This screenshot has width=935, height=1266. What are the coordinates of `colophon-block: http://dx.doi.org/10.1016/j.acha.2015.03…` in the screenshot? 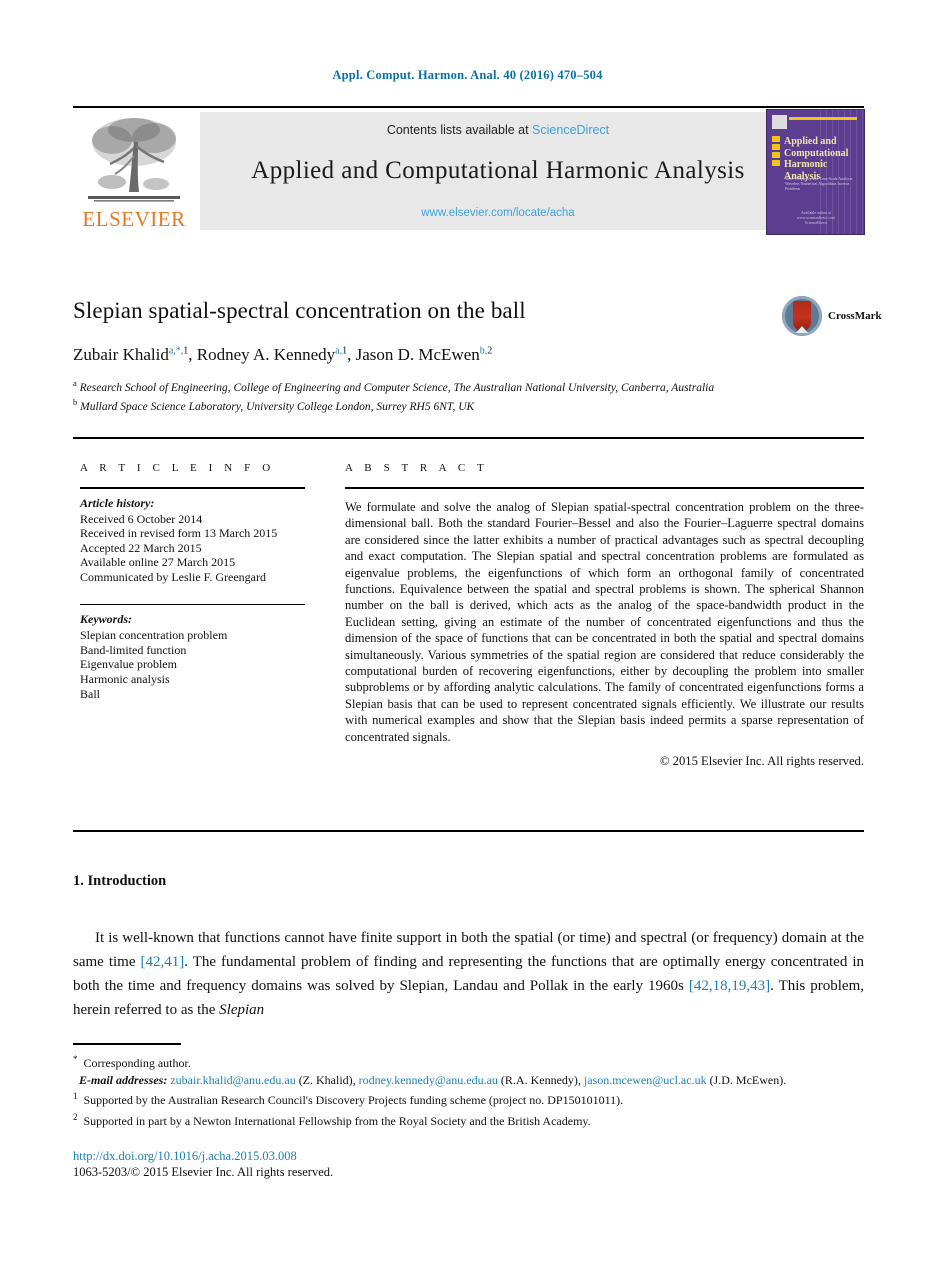 It's located at (203, 1164).